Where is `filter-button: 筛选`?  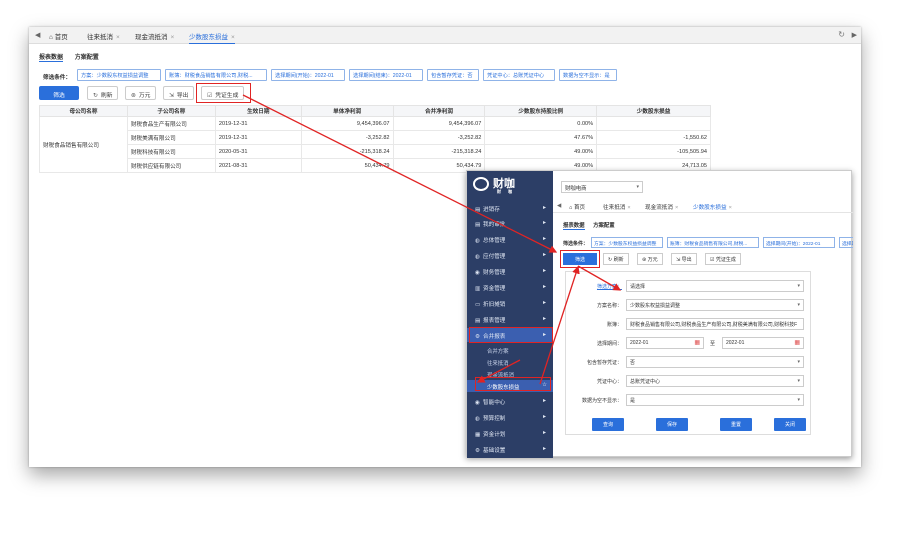 filter-button: 筛选 is located at coordinates (59, 93).